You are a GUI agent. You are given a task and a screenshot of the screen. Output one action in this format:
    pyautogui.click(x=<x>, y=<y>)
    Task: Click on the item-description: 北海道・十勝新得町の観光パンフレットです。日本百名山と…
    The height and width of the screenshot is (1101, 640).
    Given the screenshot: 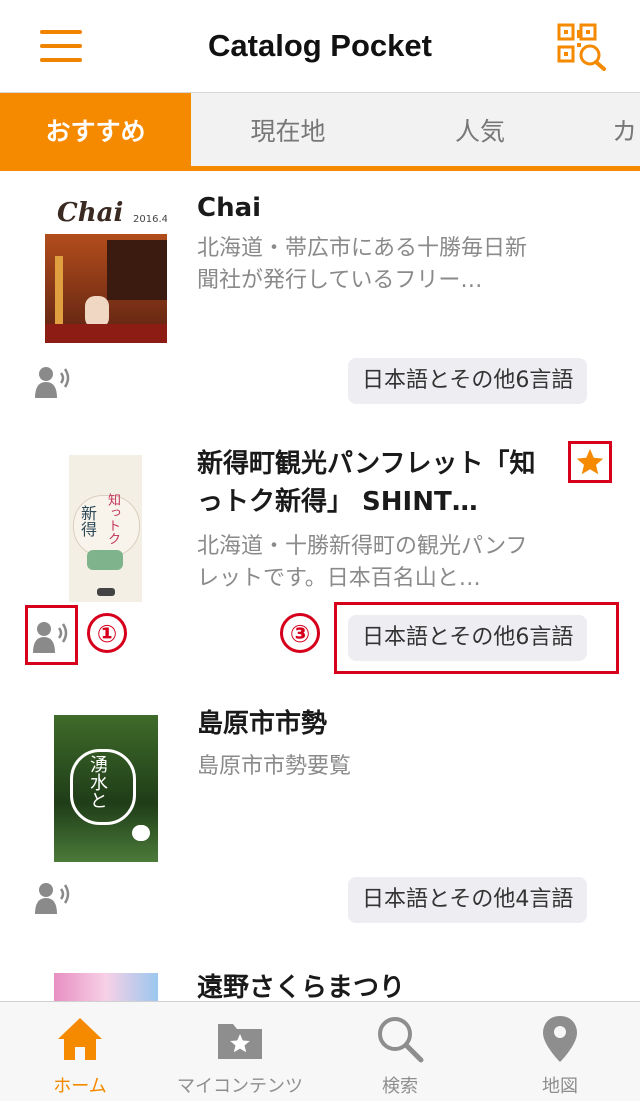 What is the action you would take?
    pyautogui.click(x=362, y=562)
    